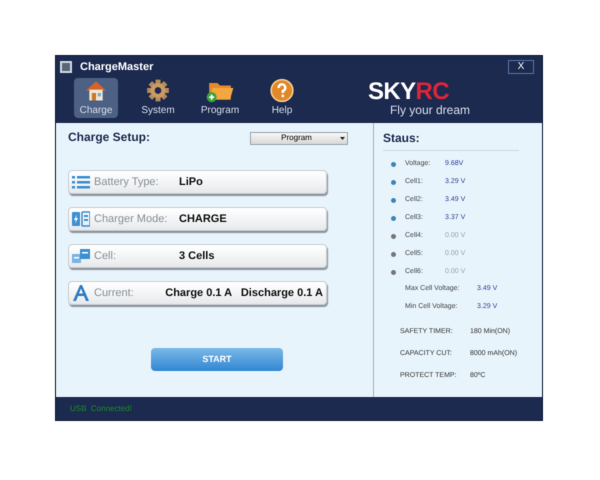  I want to click on setting-row: Current: Charge 0.1 A Discharge 0.1 A, so click(197, 293).